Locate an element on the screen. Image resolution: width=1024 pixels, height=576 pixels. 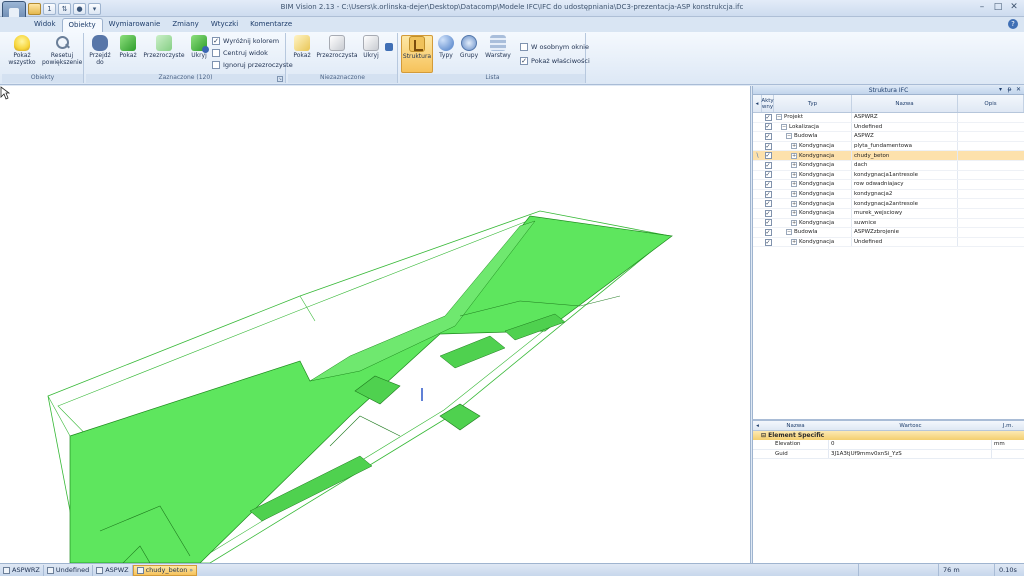
tree-row: ✓ + Kondygnacja suwnice is located at coordinates (888, 223).